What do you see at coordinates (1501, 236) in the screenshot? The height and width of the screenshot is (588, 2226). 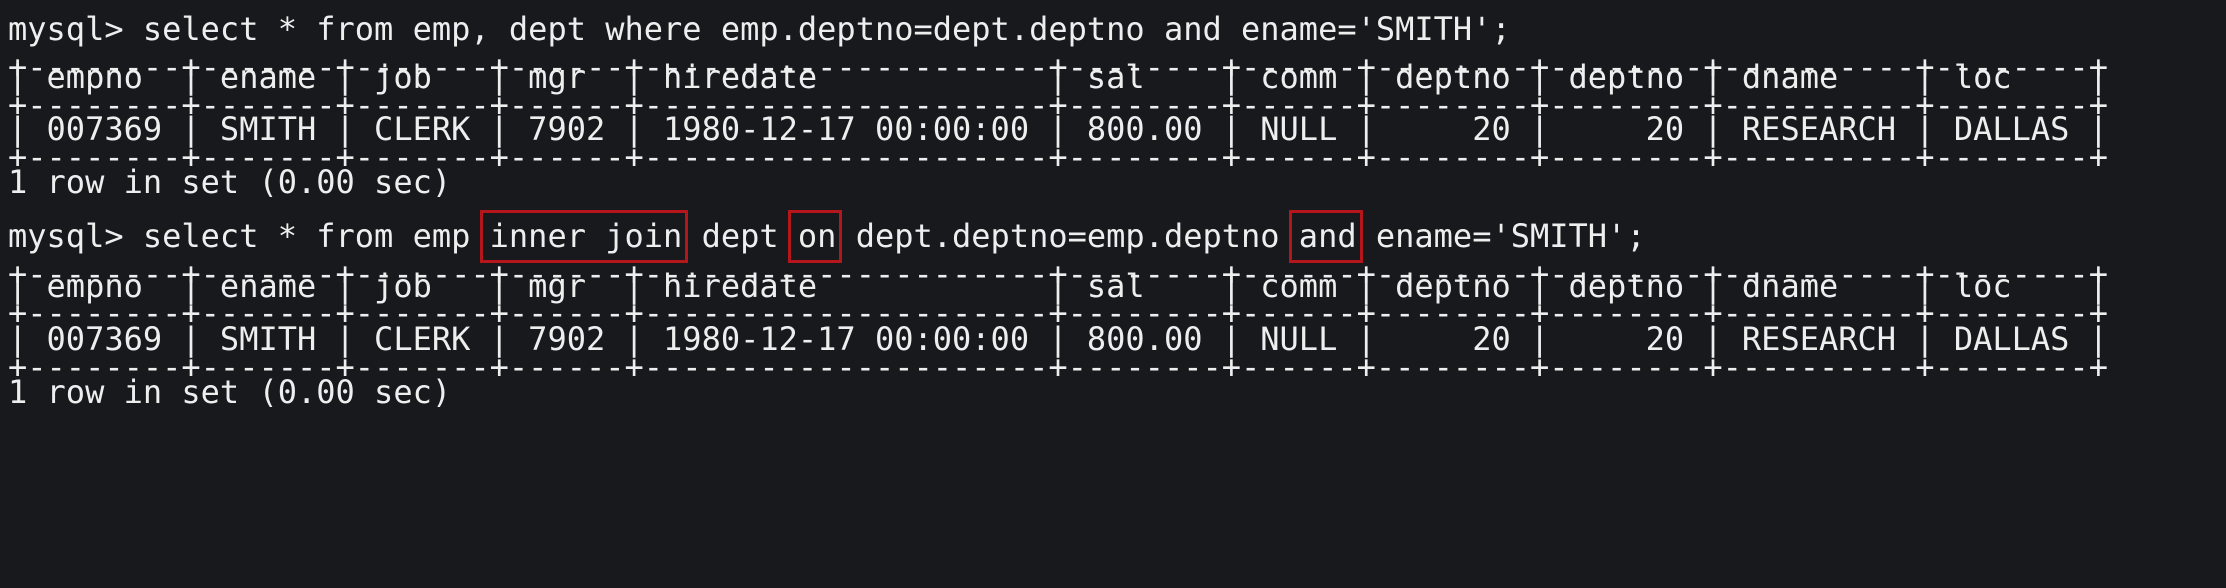 I see `sql-segment: ename='SMITH';` at bounding box center [1501, 236].